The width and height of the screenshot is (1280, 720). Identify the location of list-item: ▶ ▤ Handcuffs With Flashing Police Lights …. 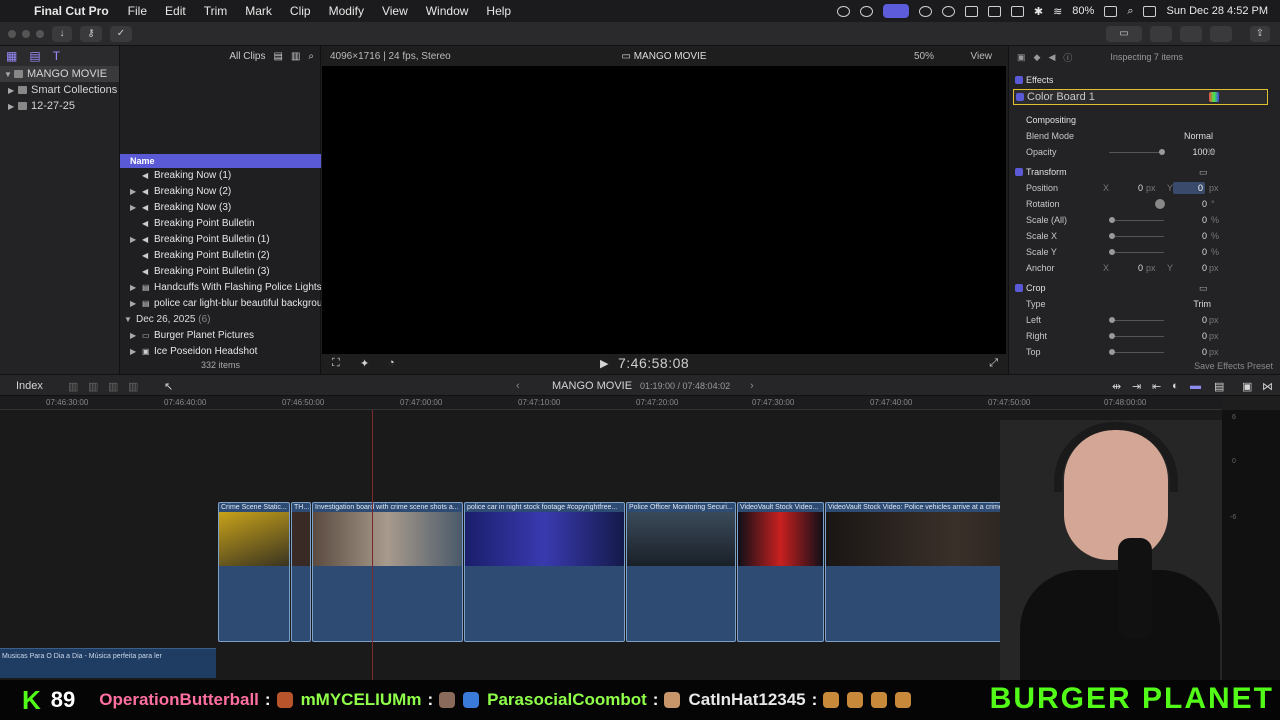
(220, 288).